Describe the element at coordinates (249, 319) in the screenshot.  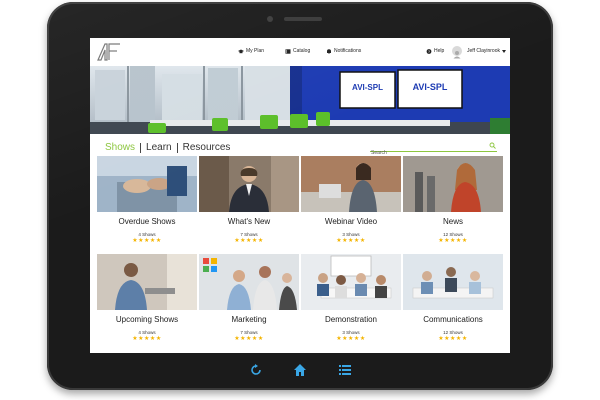
I see `card-title: Marketing` at that location.